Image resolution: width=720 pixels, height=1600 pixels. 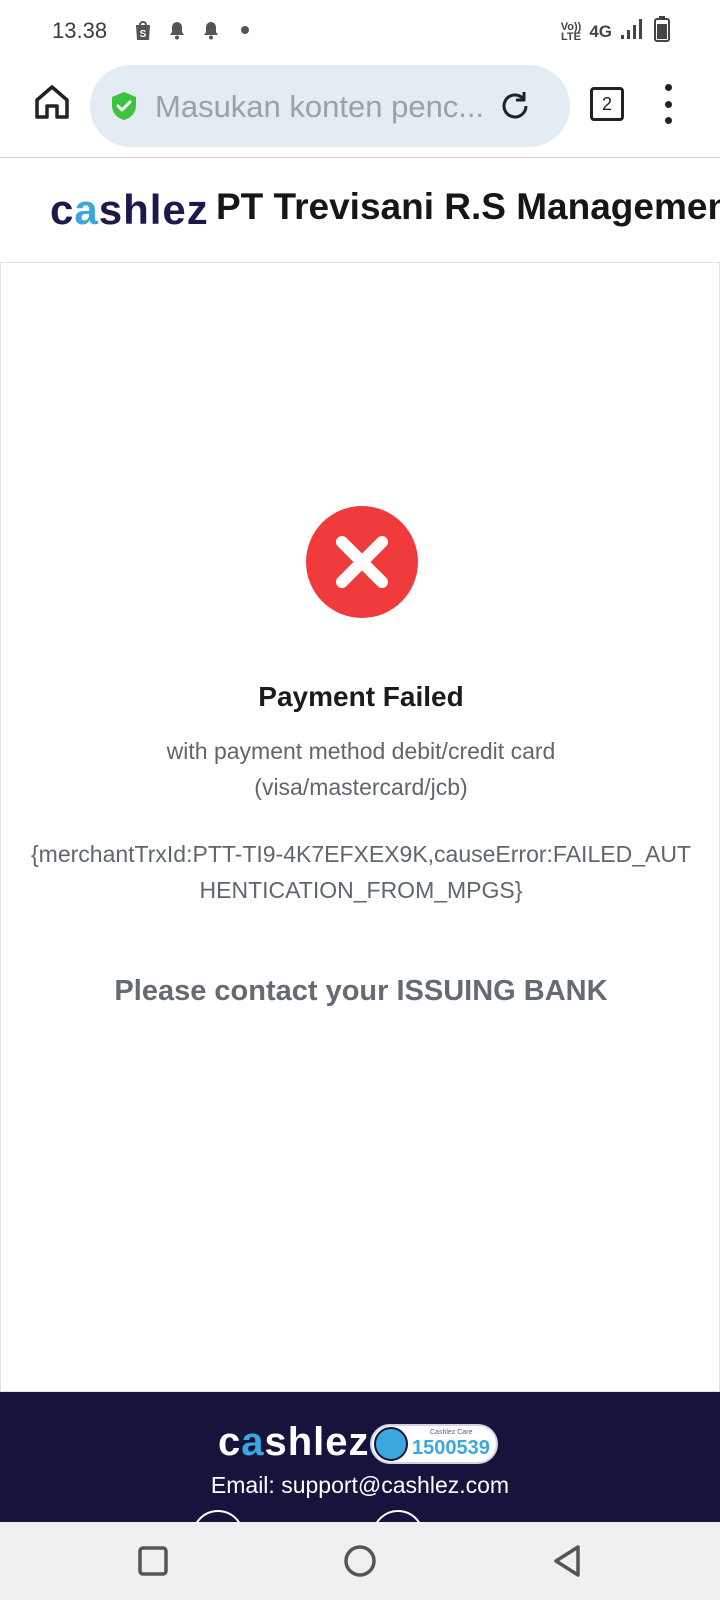 I want to click on cashlez-care-badge: Cashlez Care 1500539, so click(x=434, y=1444).